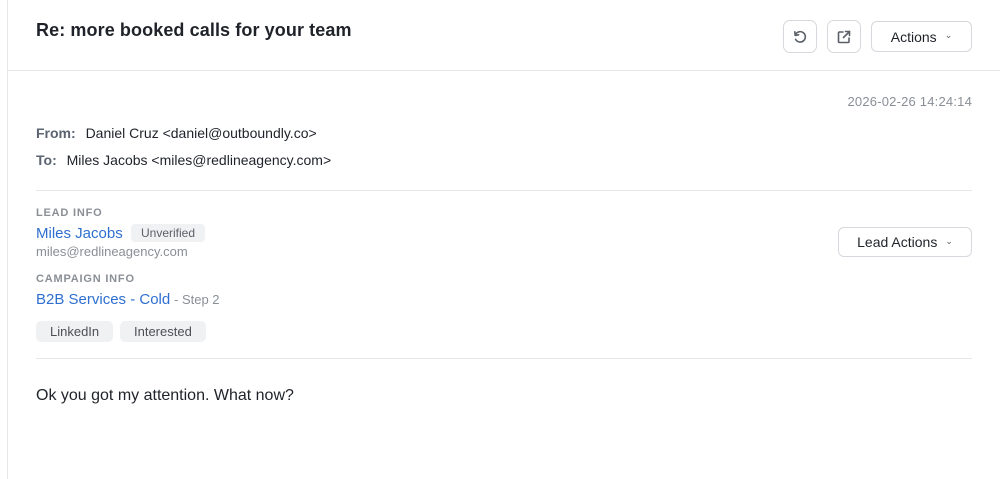  I want to click on campaign-info-label: CAMPAIGN INFO, so click(85, 279).